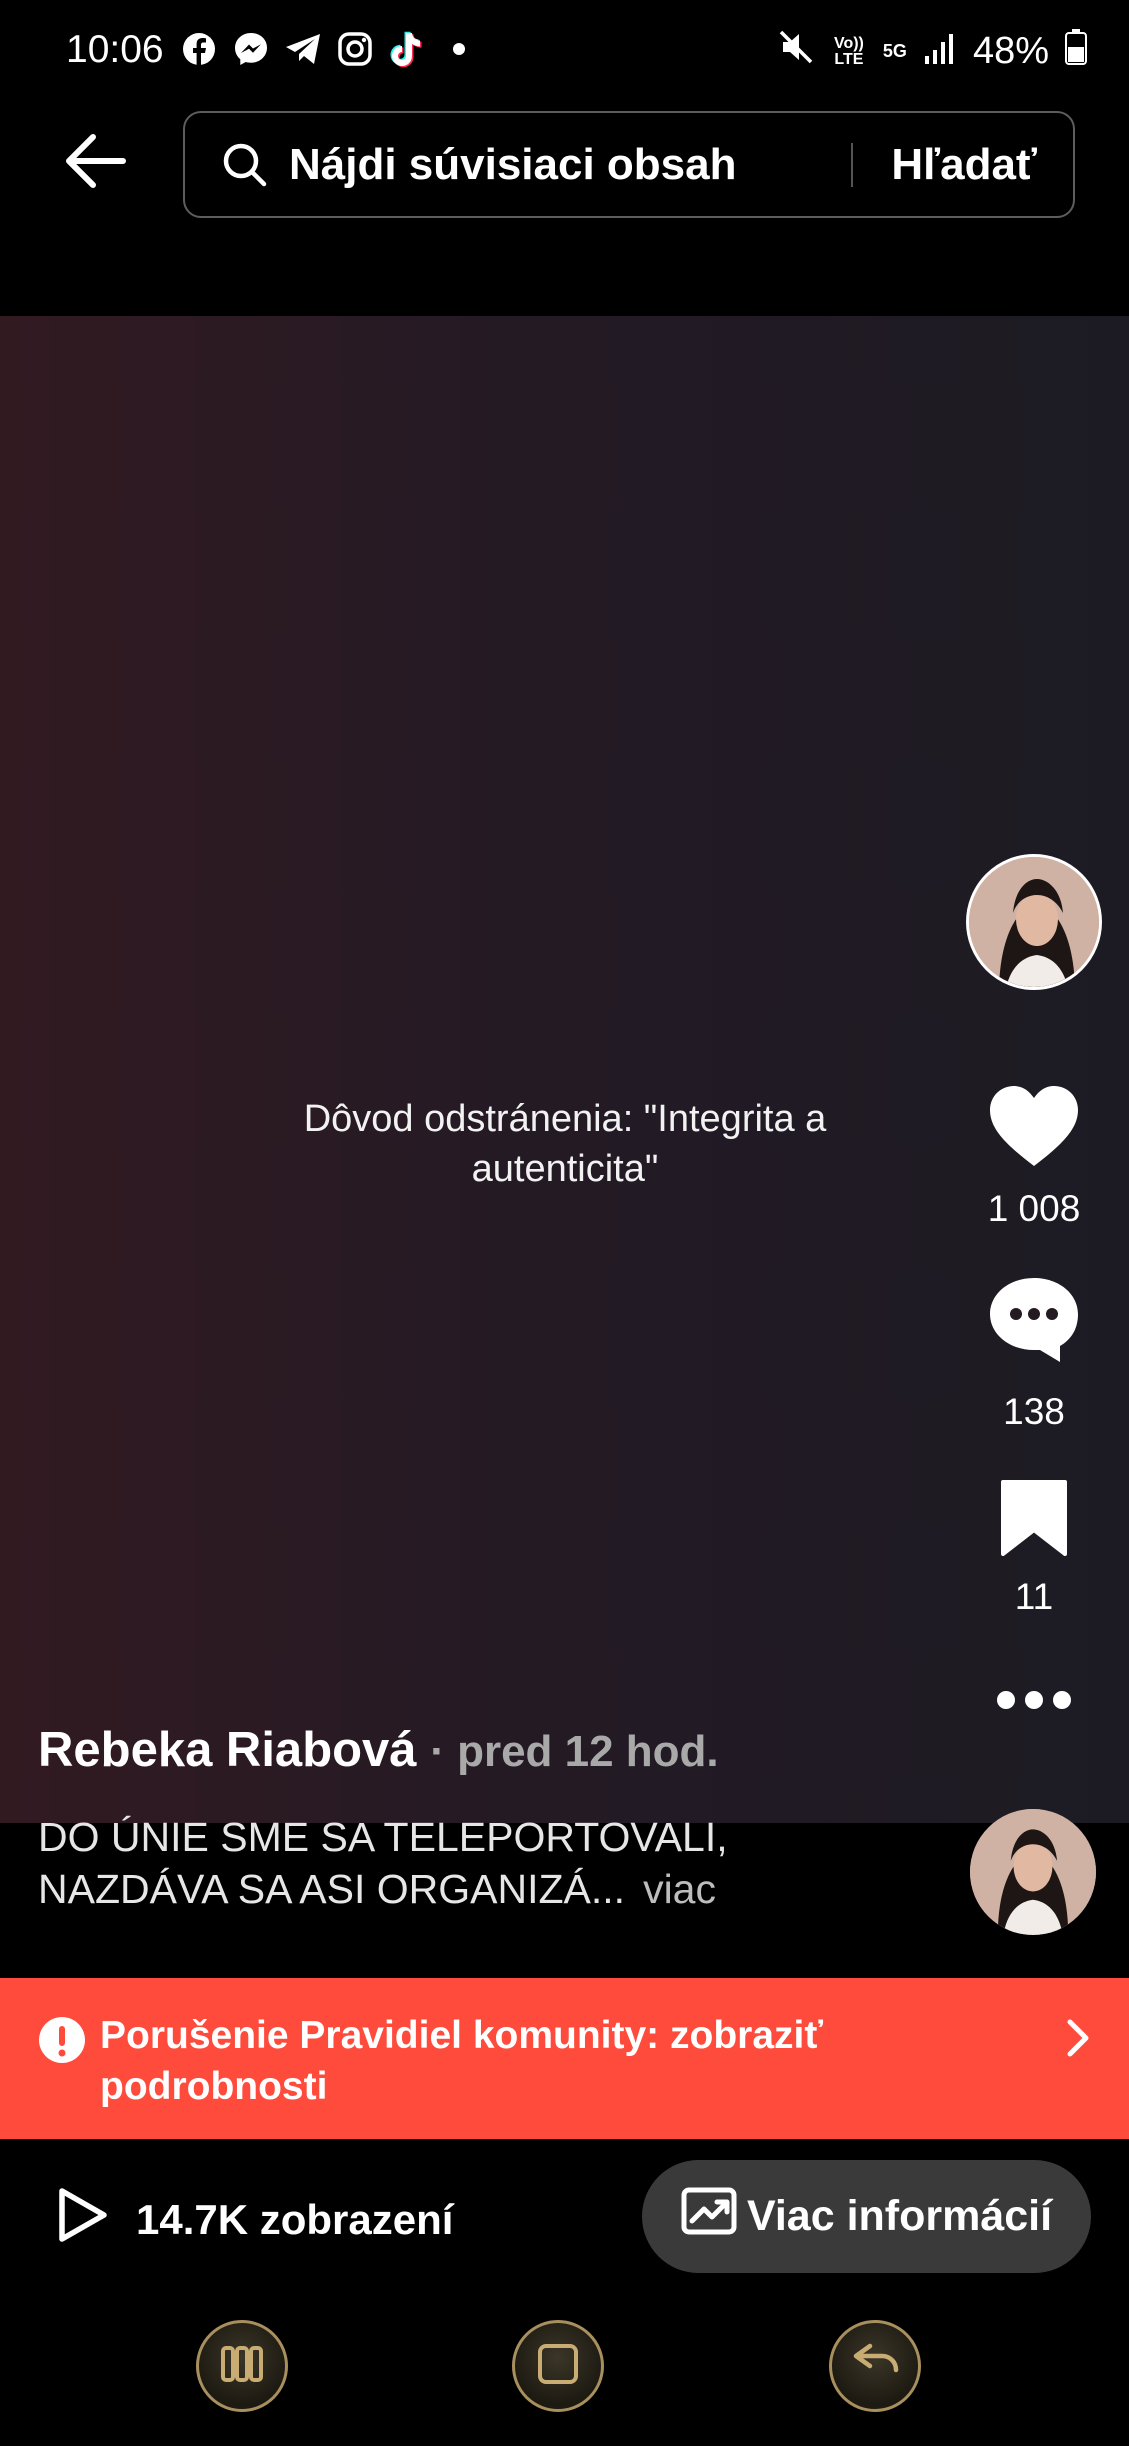 The image size is (1129, 2446). What do you see at coordinates (574, 1751) in the screenshot?
I see `post-time: · pred 12 hod.` at bounding box center [574, 1751].